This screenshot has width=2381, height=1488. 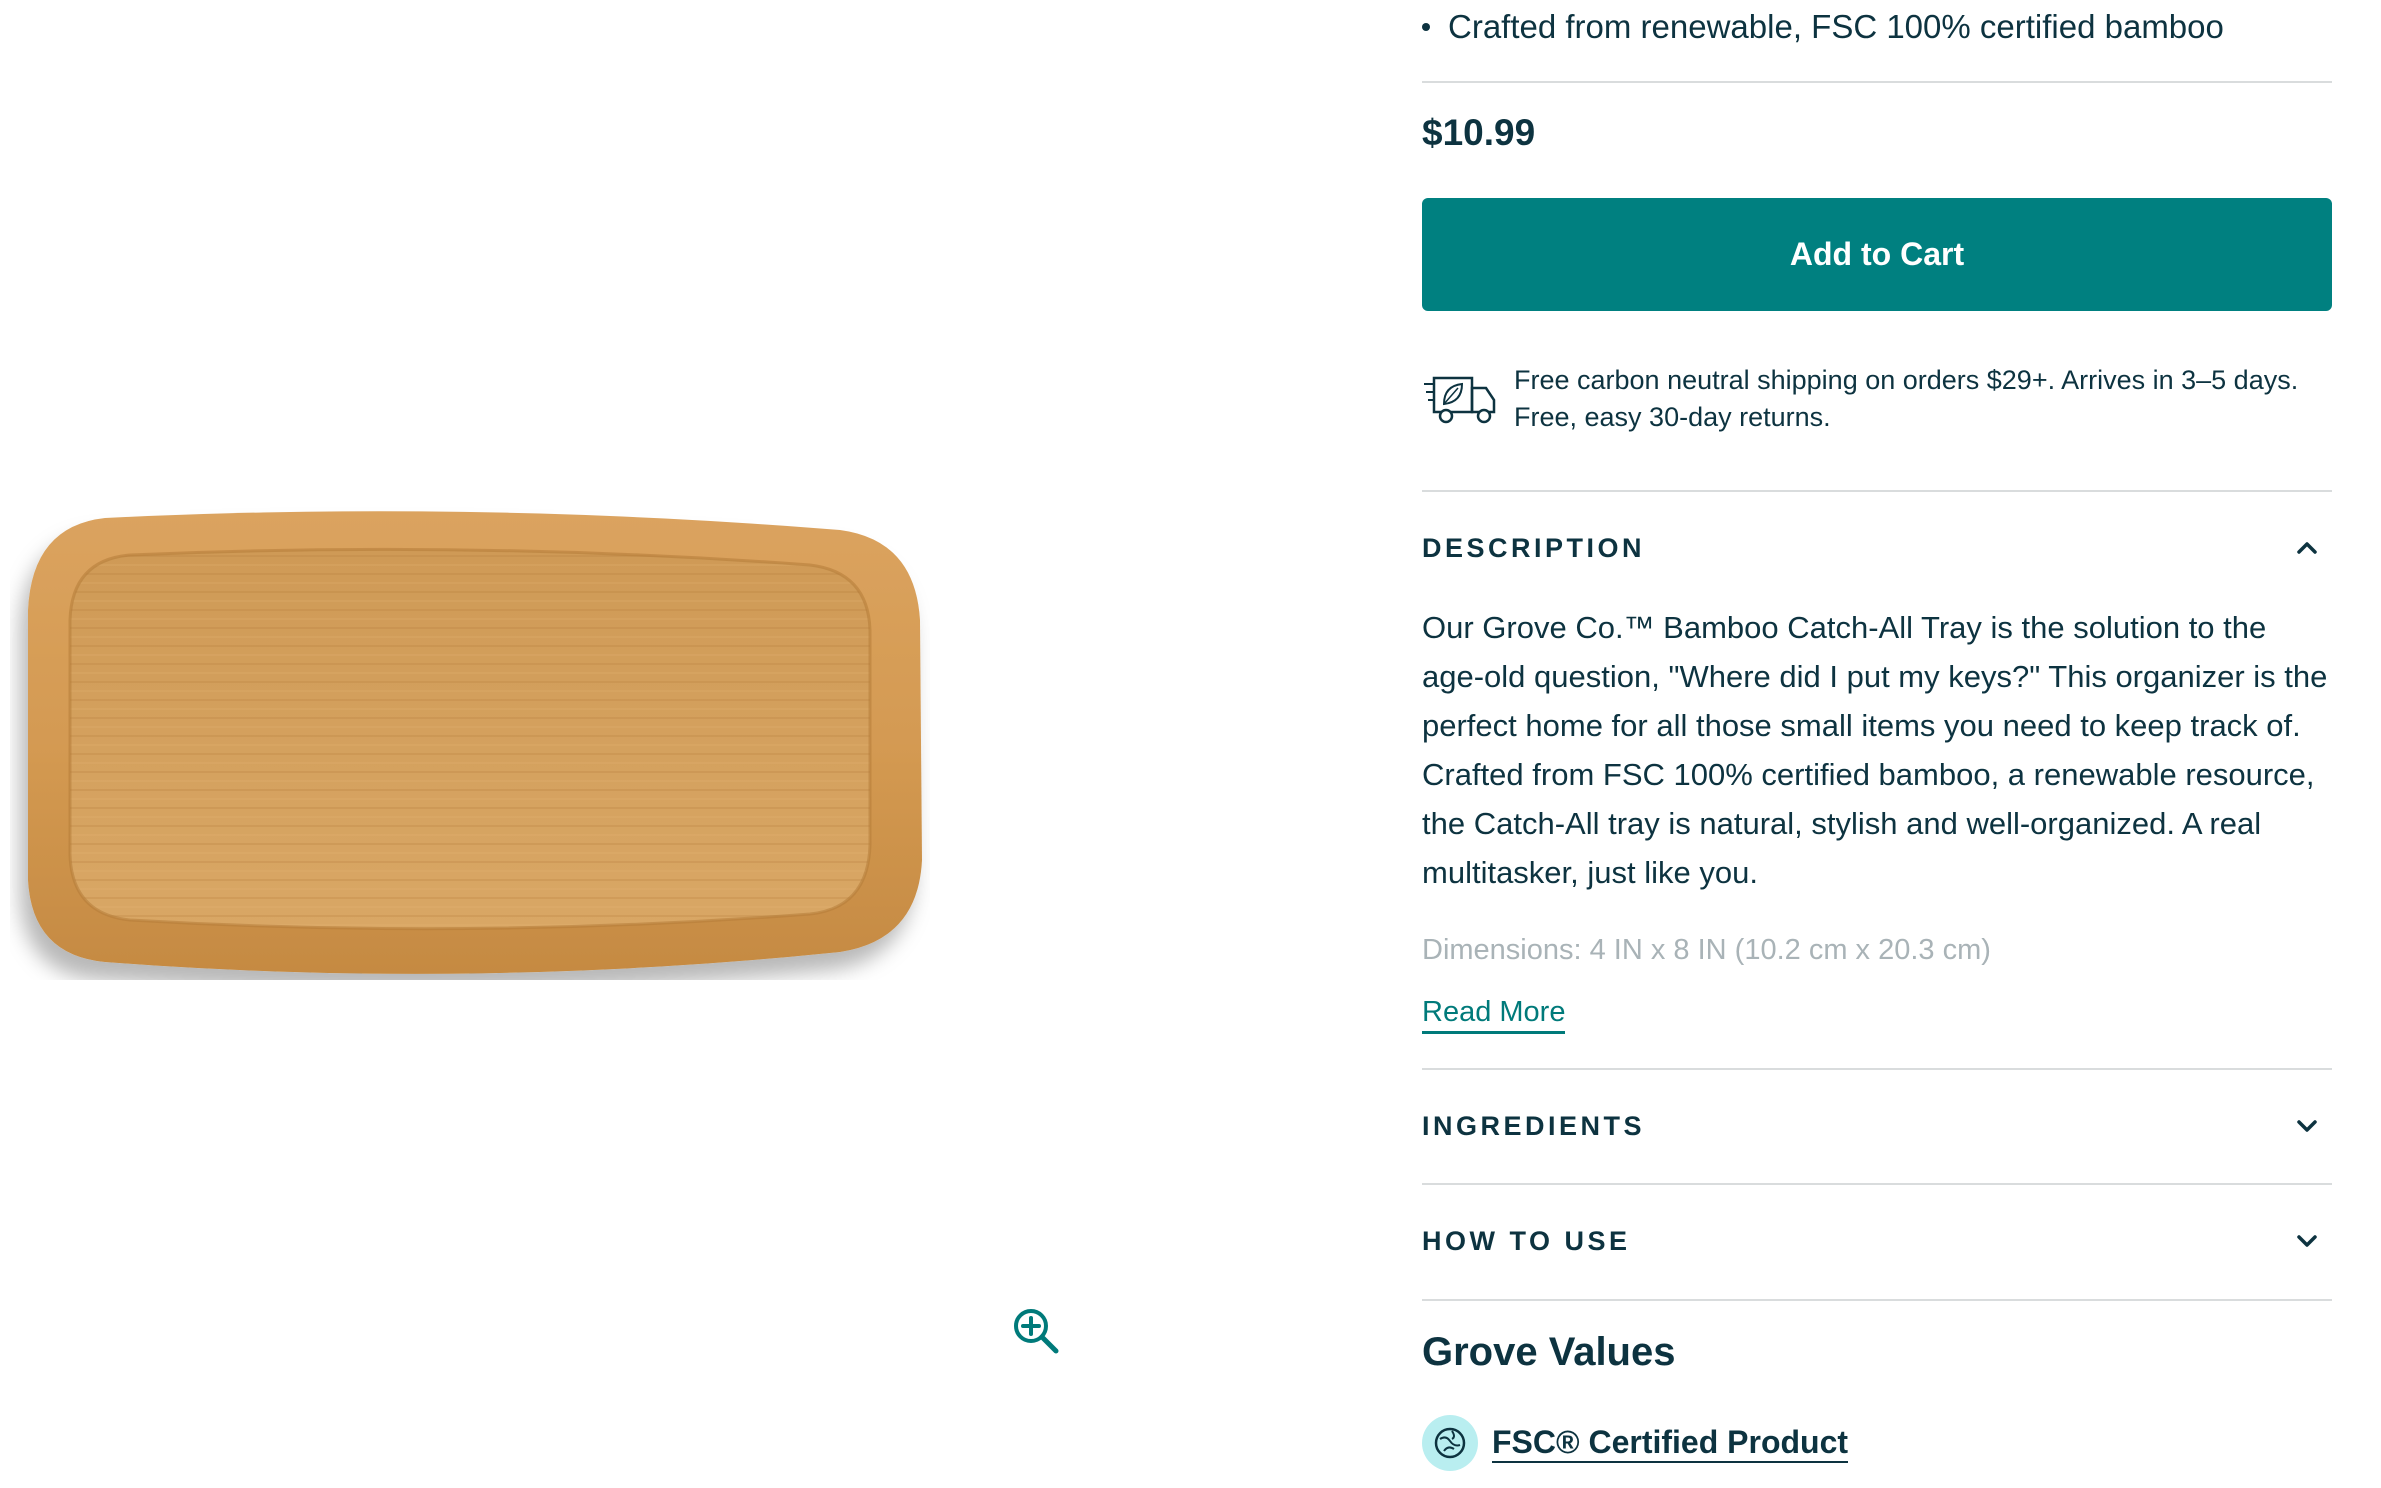 What do you see at coordinates (1426, 27) in the screenshot?
I see `bullet-dot` at bounding box center [1426, 27].